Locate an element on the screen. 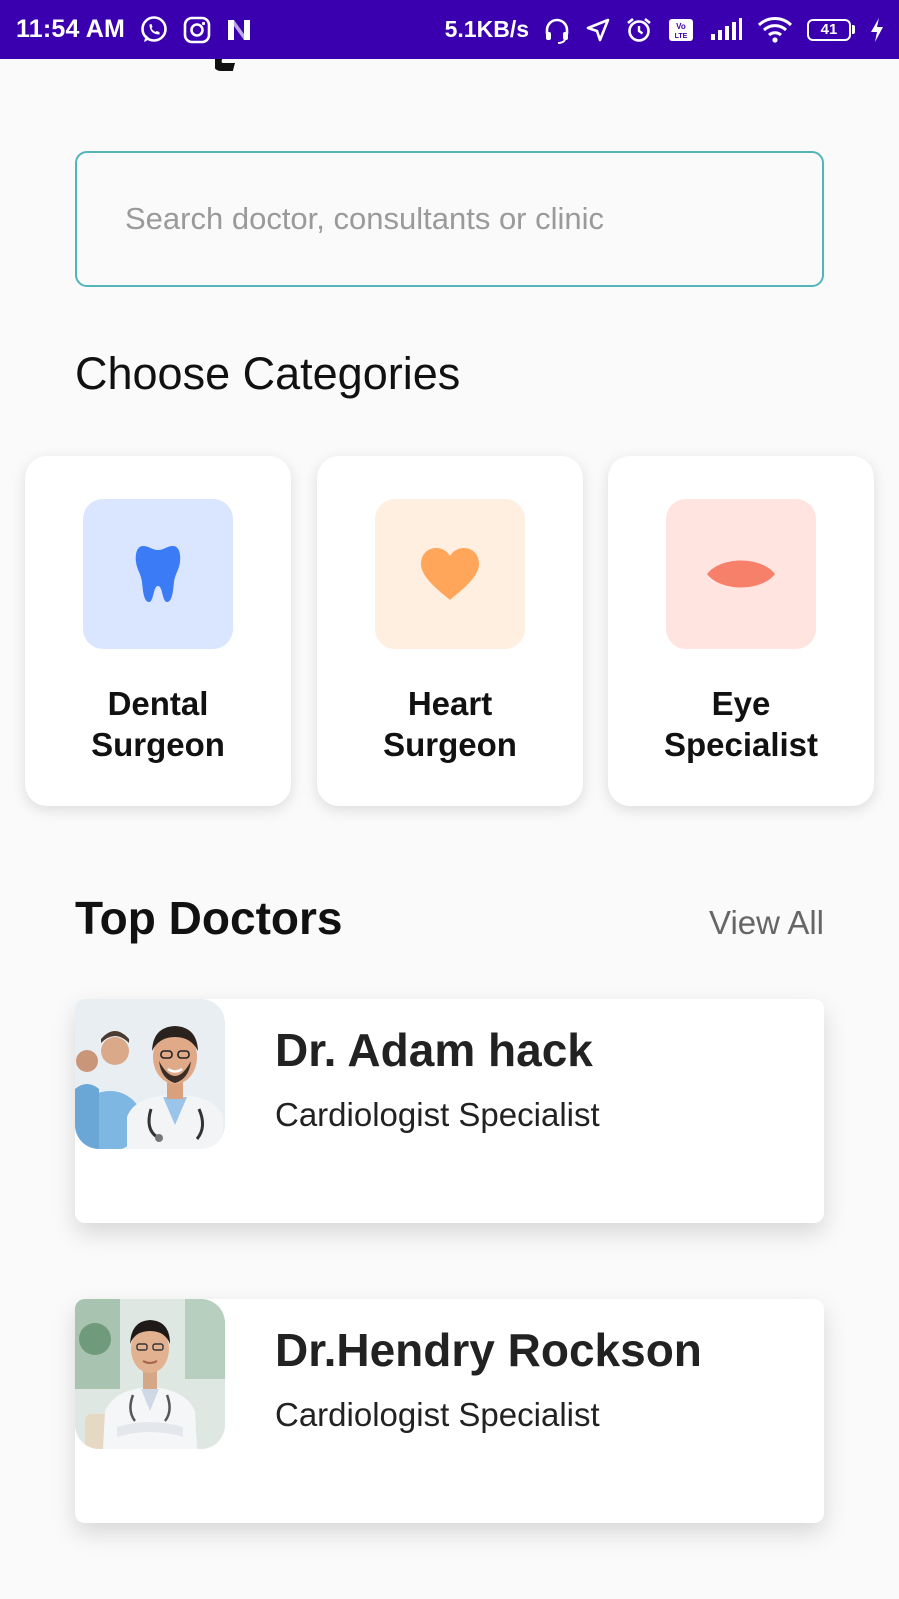 Image resolution: width=899 pixels, height=1599 pixels. category-label-line1: Eye is located at coordinates (741, 703).